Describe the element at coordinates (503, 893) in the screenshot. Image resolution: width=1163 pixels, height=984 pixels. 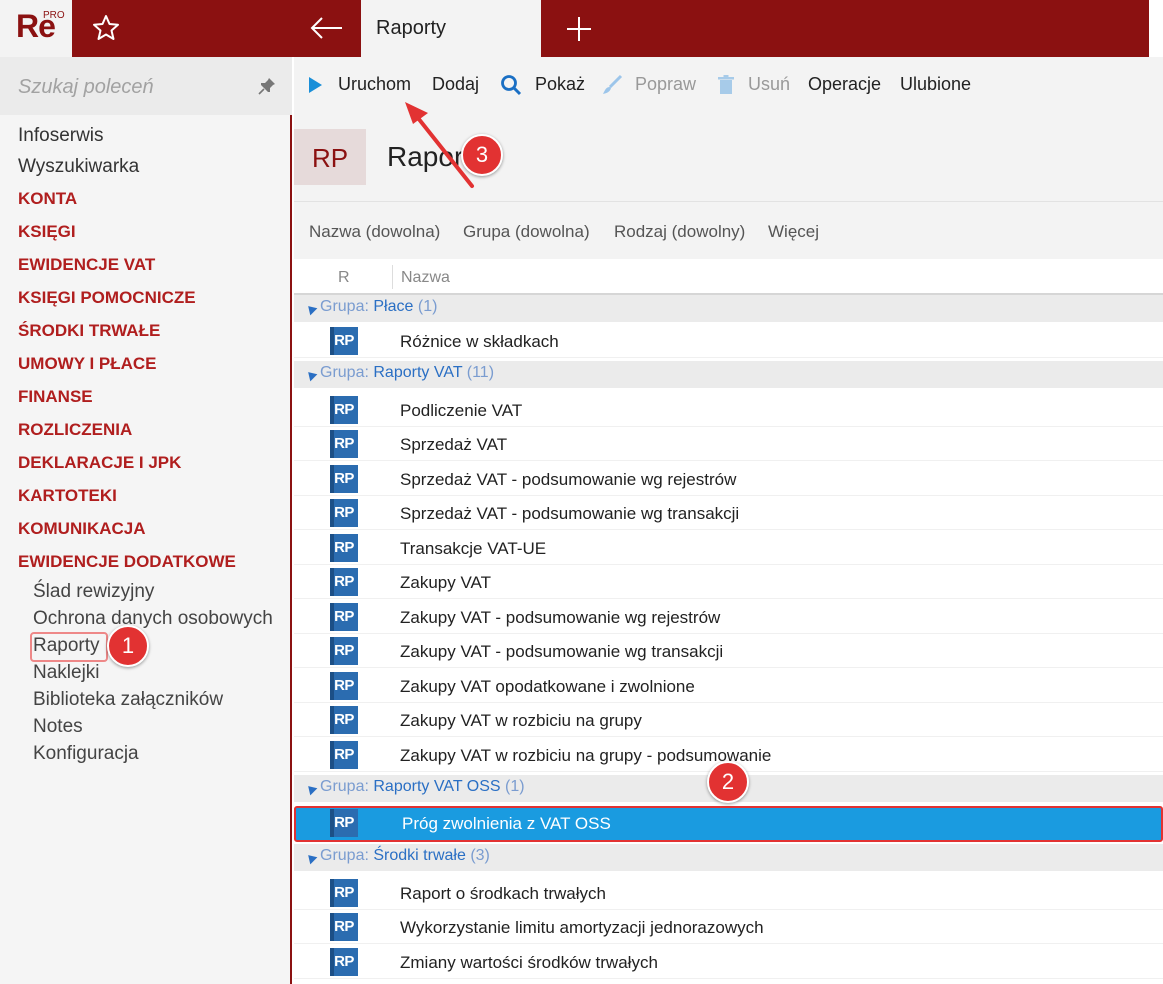
I see `report-name: Raport o środkach trwałych` at that location.